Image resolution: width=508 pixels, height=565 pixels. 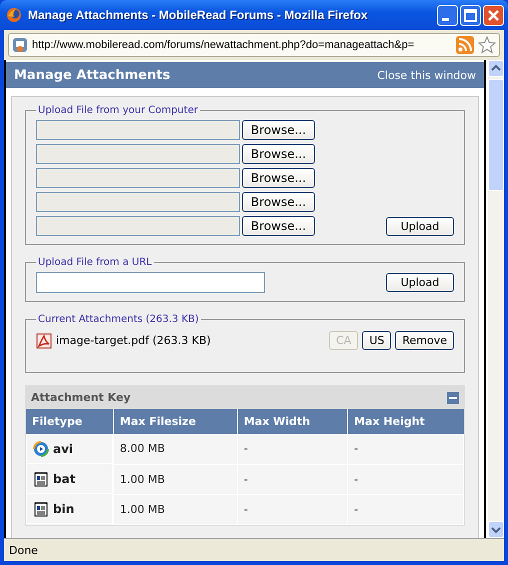 I want to click on column-header: Filetype, so click(x=70, y=421).